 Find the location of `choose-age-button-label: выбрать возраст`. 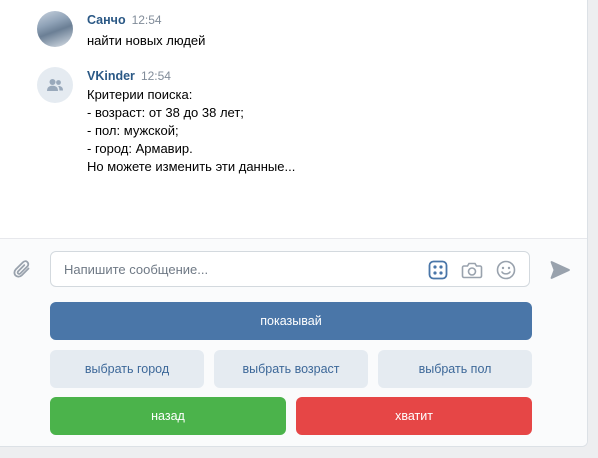

choose-age-button-label: выбрать возраст is located at coordinates (291, 369).